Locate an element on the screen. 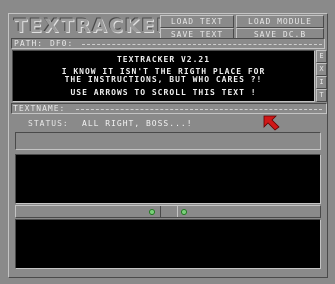 This screenshot has height=284, width=335. scroll-button-i: I is located at coordinates (321, 82).